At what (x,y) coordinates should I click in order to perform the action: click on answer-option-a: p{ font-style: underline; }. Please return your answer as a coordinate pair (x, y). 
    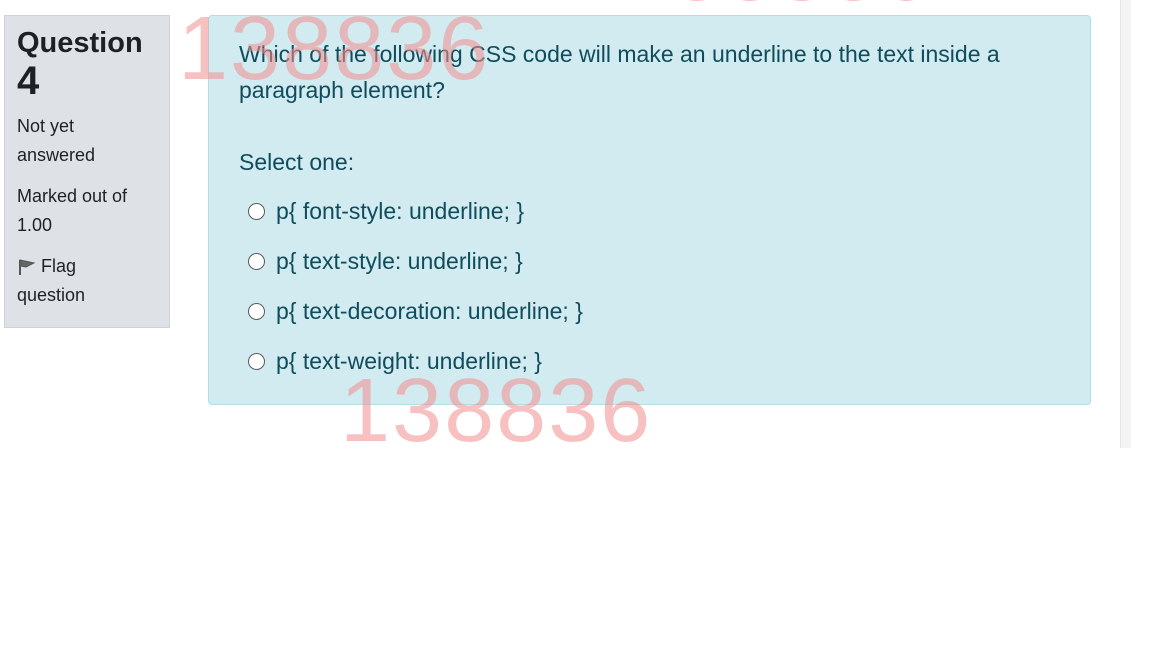
    Looking at the image, I should click on (649, 211).